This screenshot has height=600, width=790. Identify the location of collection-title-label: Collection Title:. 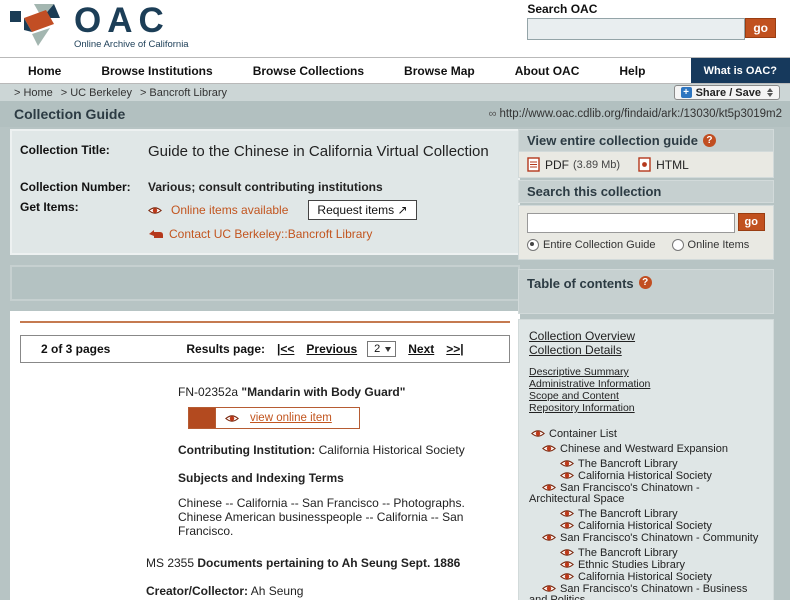
(65, 150).